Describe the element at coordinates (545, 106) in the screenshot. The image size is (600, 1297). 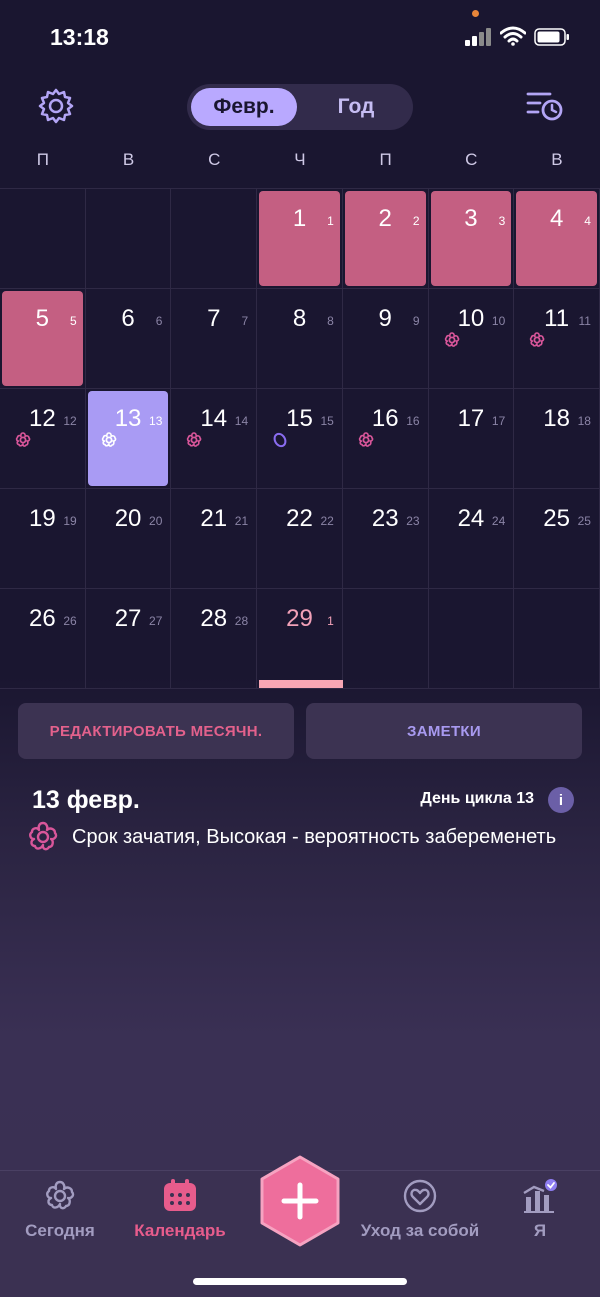
I see `cycle-history-icon` at that location.